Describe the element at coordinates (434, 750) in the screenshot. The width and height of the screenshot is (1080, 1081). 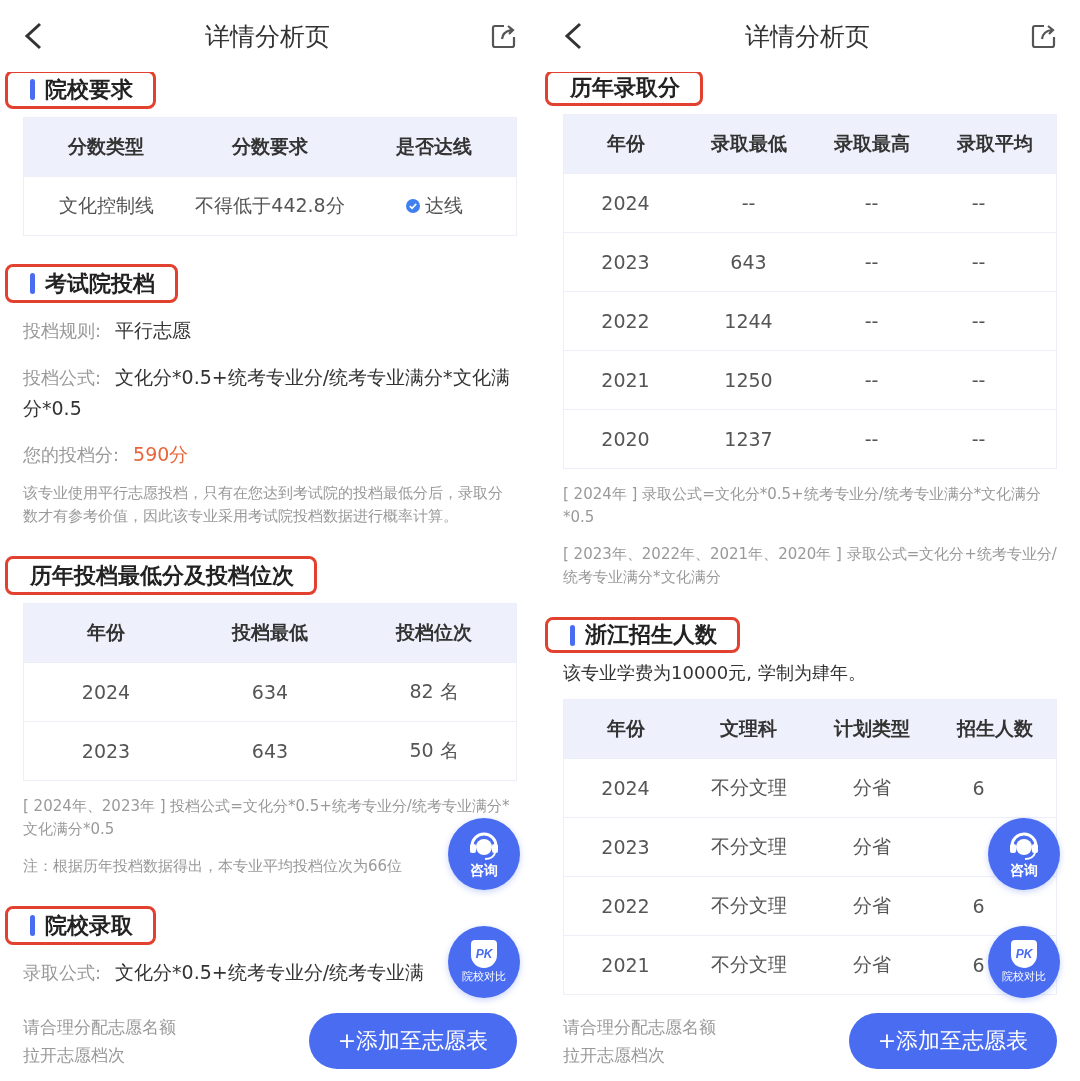
I see `table-cell-text: 50 名` at that location.